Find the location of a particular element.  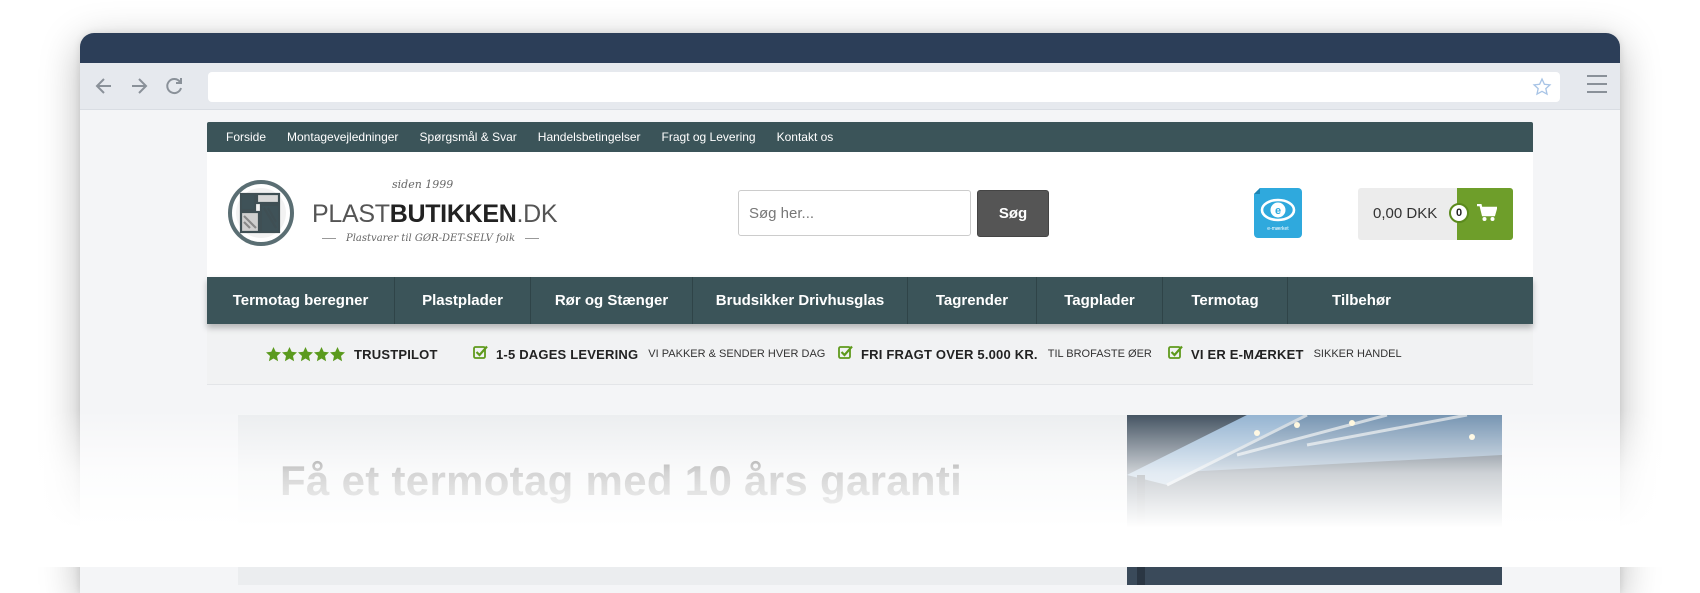

logo-name-tld: .DK is located at coordinates (537, 214).